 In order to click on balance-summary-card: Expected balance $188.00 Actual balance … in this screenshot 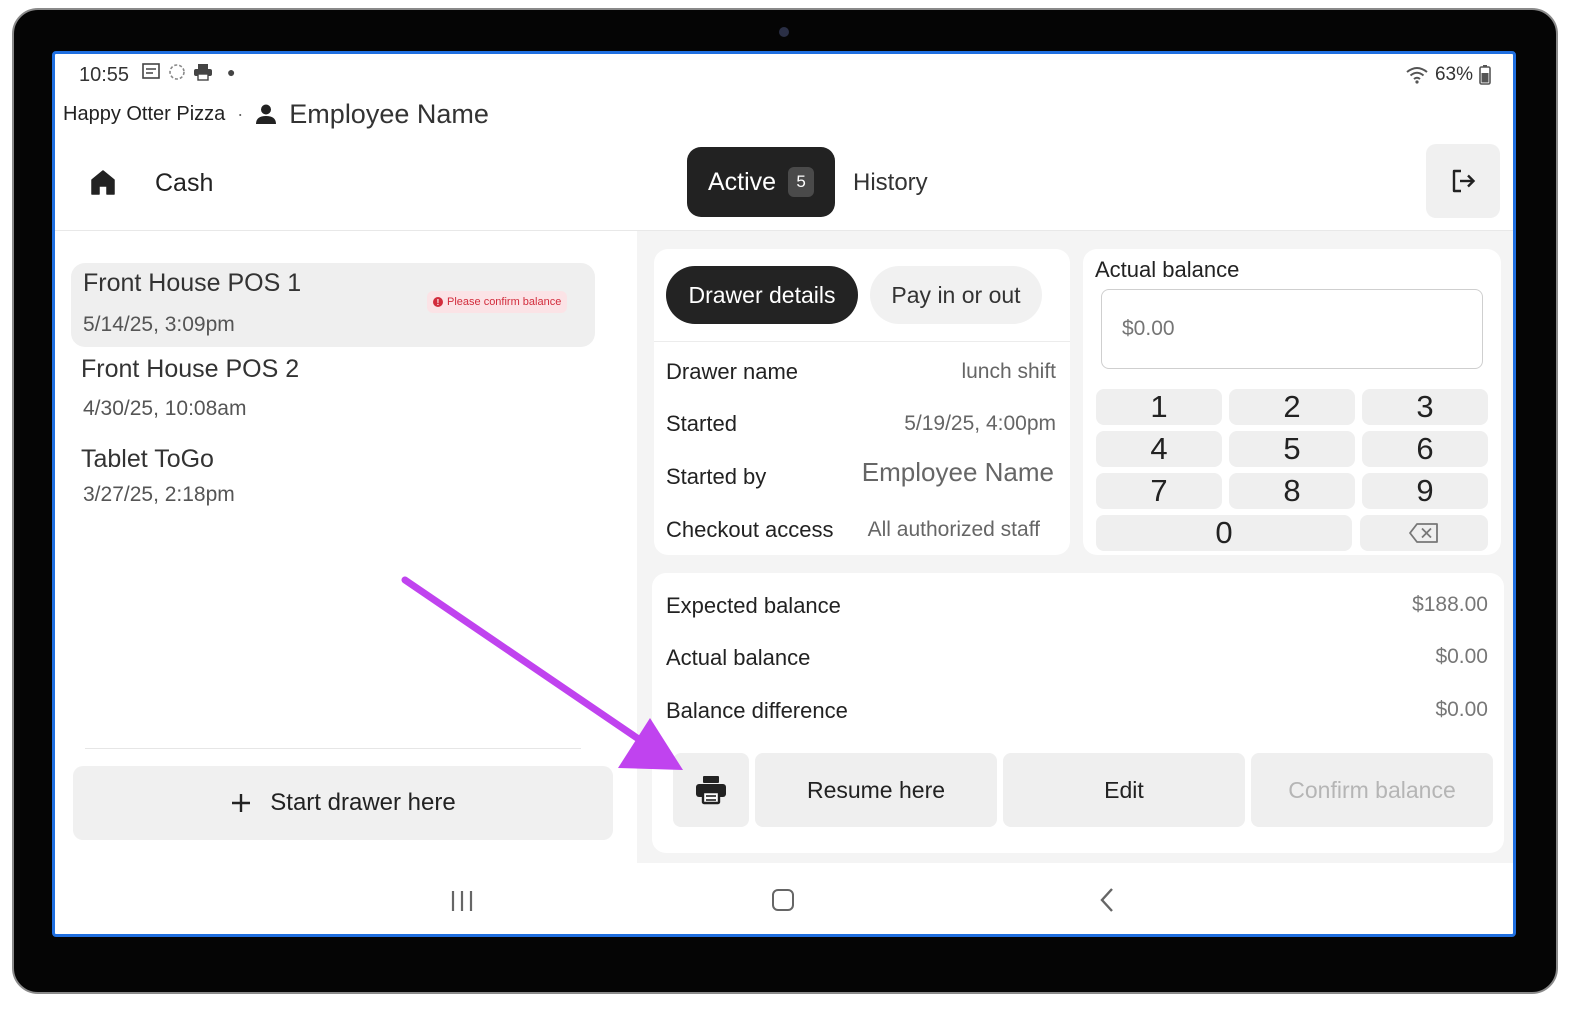, I will do `click(1078, 713)`.